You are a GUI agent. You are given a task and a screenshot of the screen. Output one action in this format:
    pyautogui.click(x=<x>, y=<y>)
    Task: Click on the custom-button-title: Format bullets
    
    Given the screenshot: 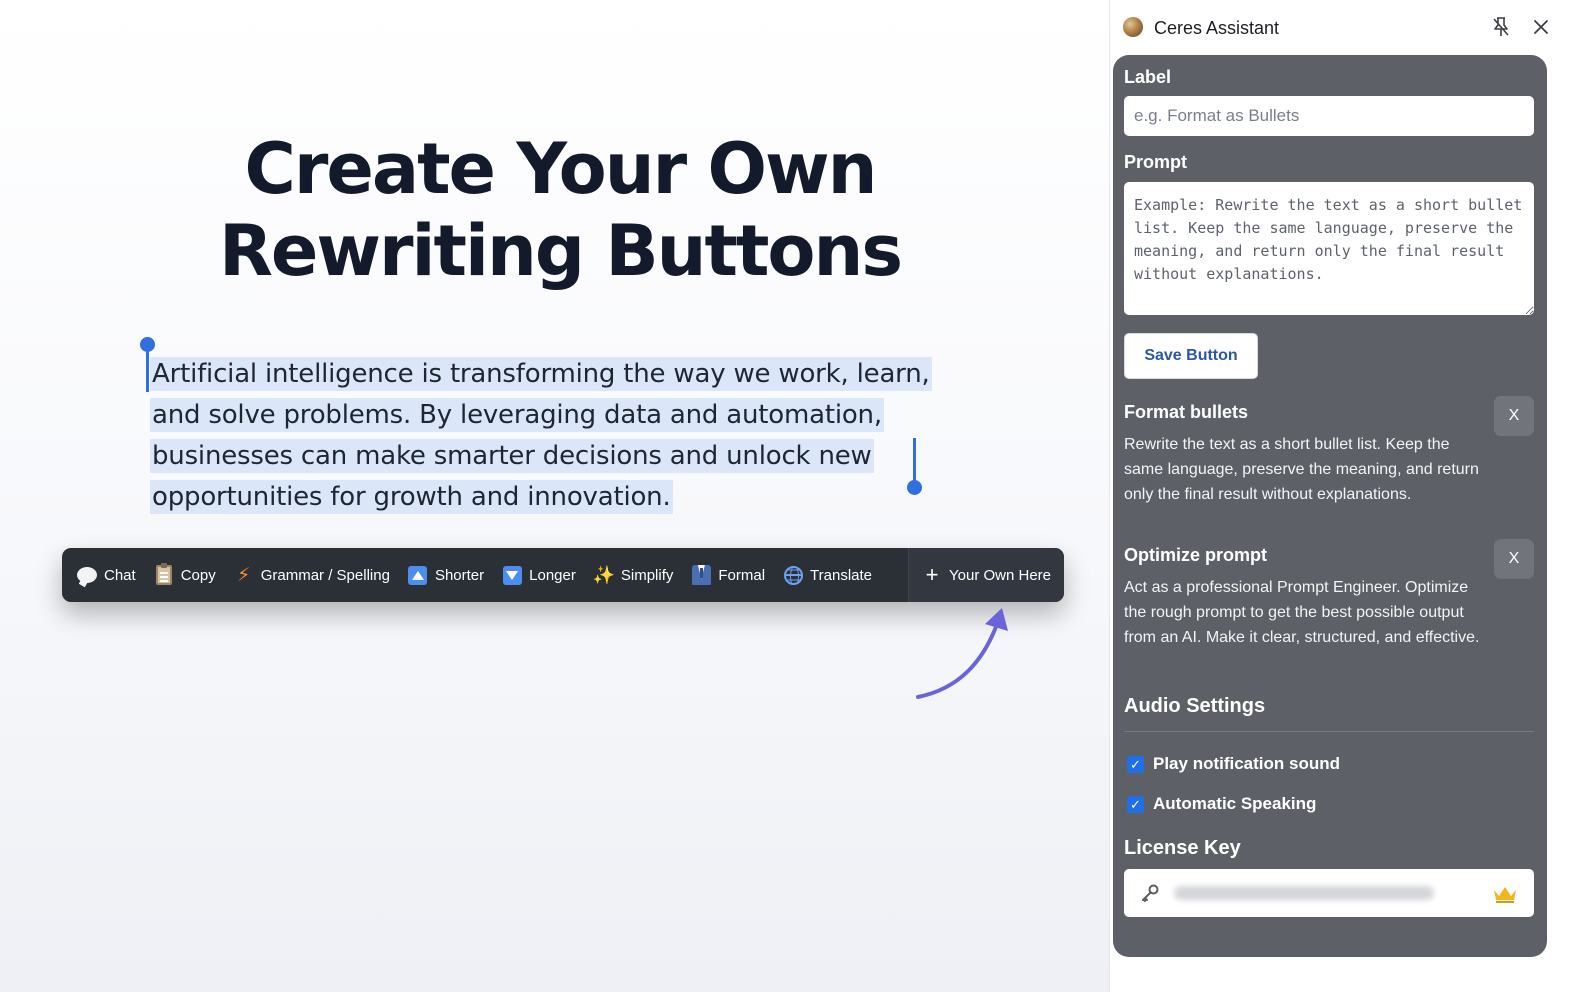 What is the action you would take?
    pyautogui.click(x=1186, y=412)
    